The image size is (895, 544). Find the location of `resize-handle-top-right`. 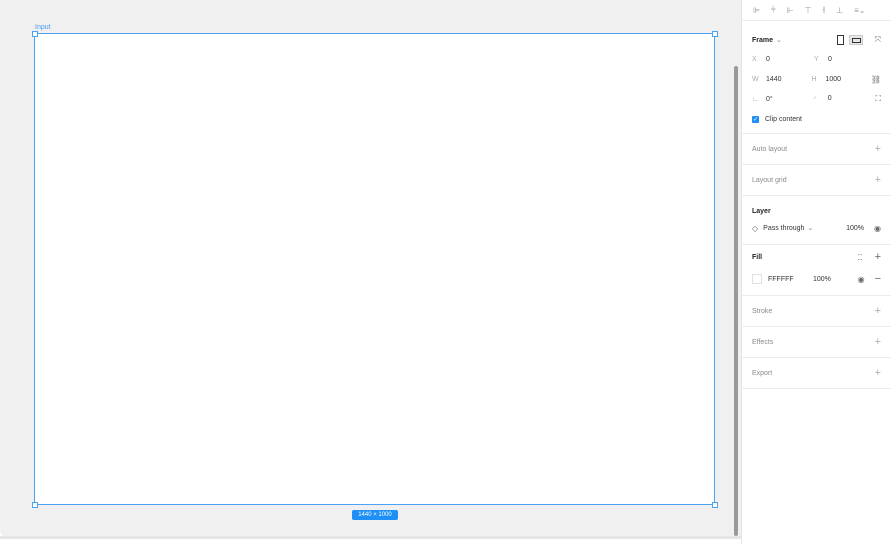

resize-handle-top-right is located at coordinates (715, 34).